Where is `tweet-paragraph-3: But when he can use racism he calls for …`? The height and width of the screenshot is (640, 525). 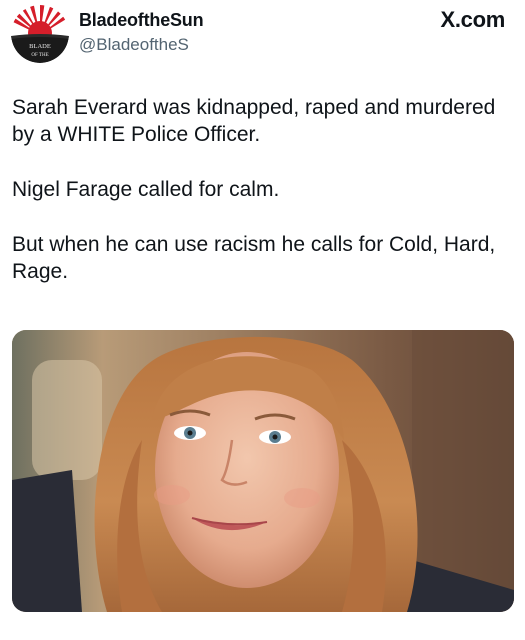 tweet-paragraph-3: But when he can use racism he calls for … is located at coordinates (254, 258).